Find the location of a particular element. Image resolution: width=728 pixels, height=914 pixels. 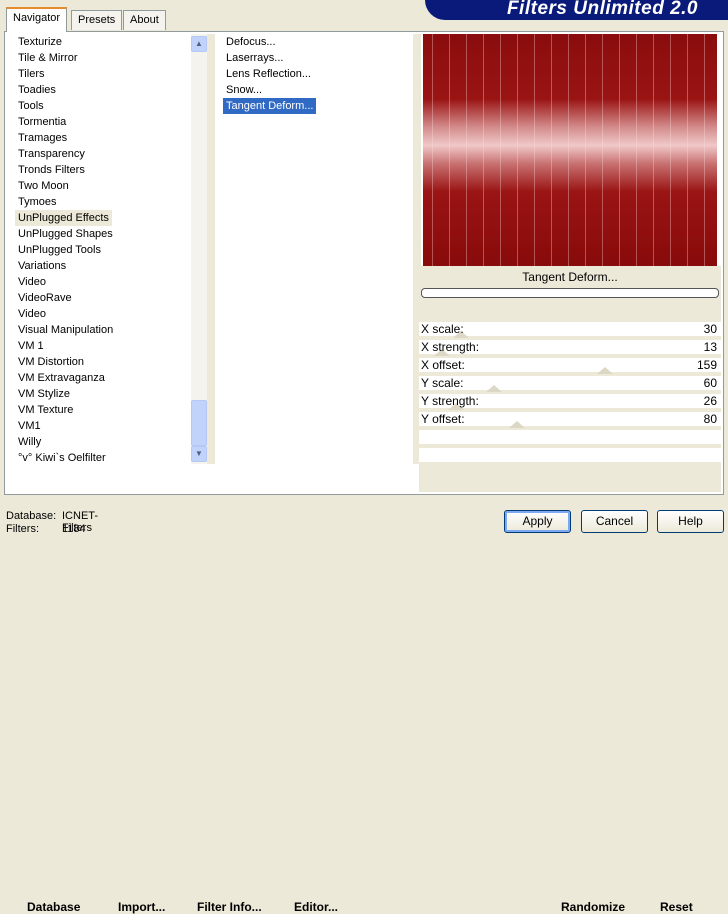

category-item: Willy is located at coordinates (103, 442).